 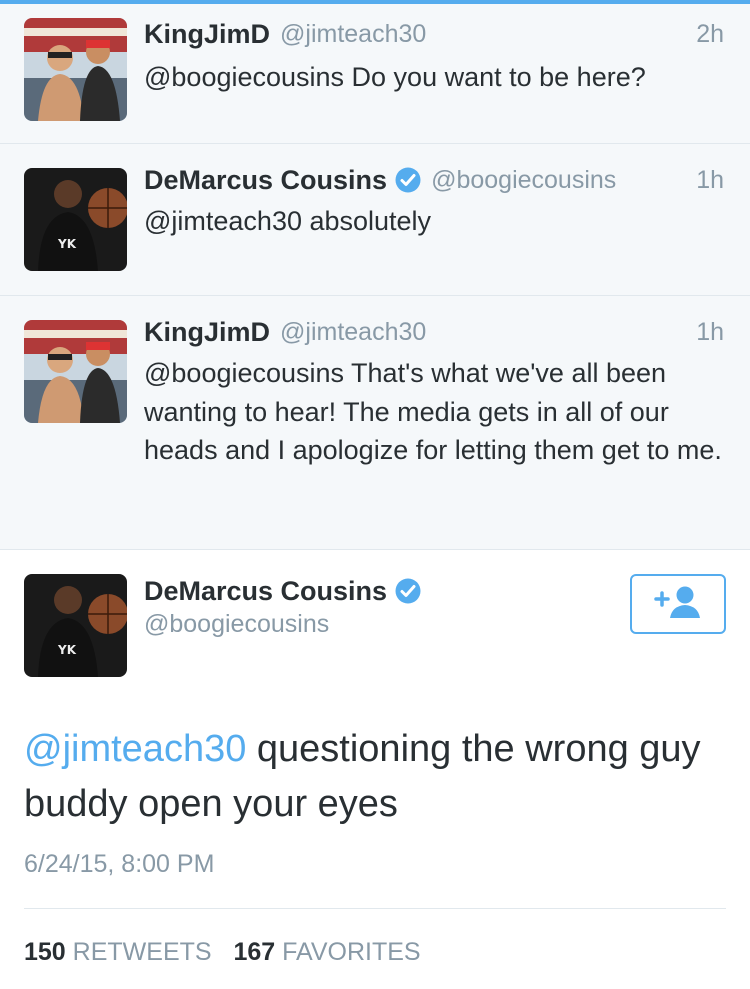 I want to click on favorites-label: FAVORITES, so click(x=351, y=952).